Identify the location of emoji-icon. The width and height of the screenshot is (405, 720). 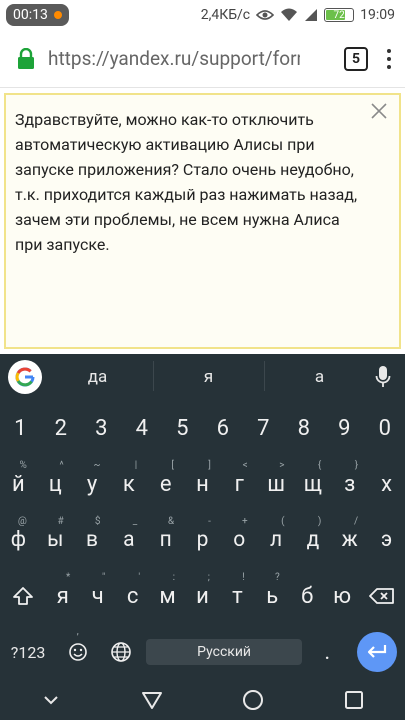
(77, 652).